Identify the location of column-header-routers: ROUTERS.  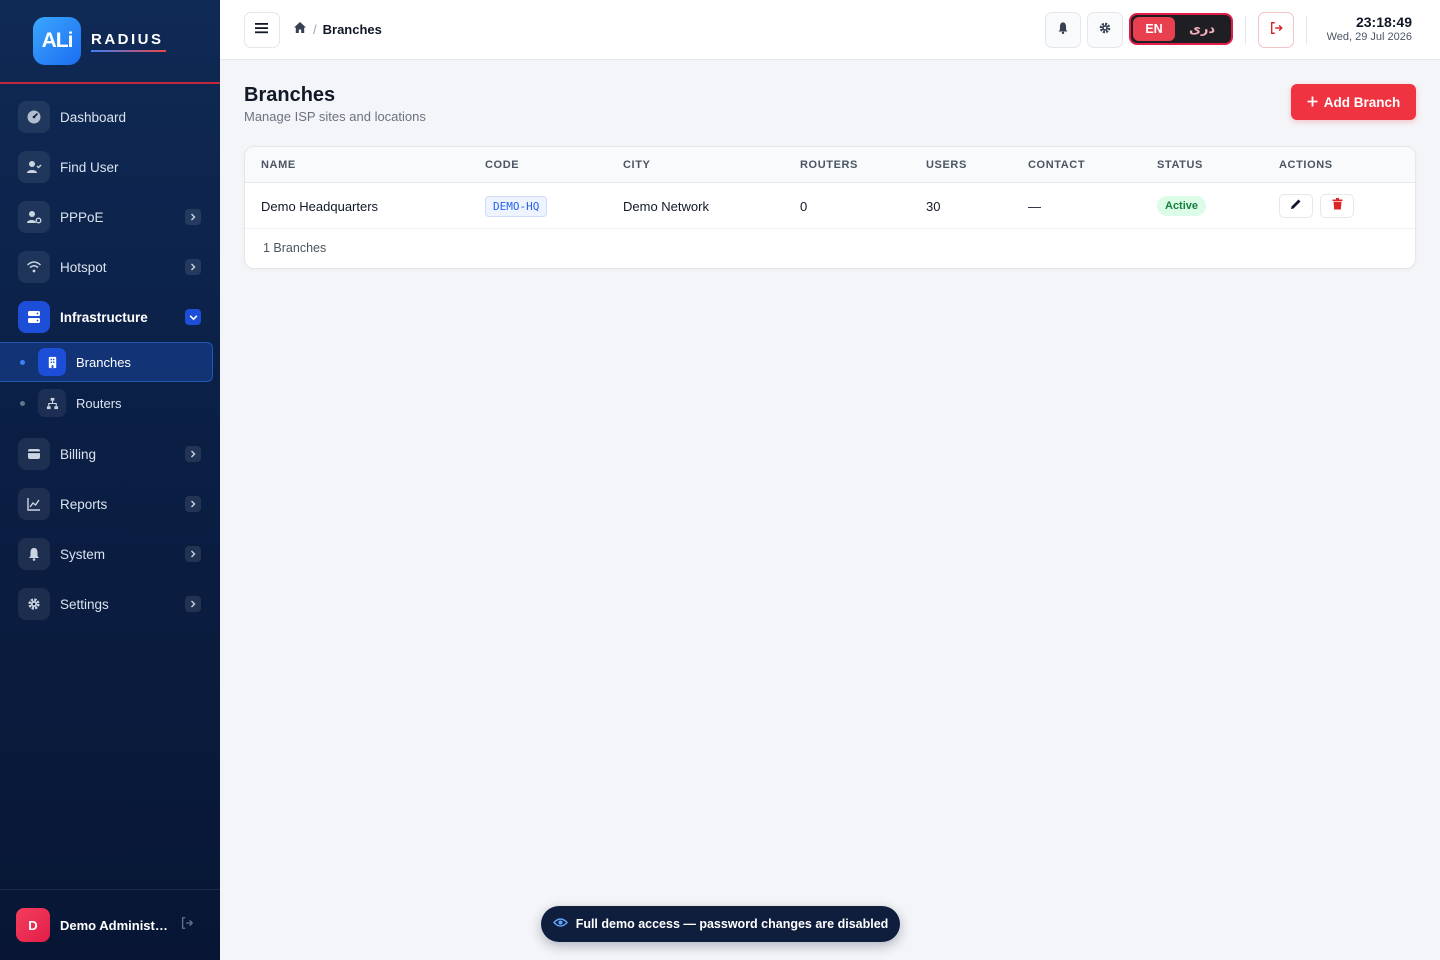
(829, 165).